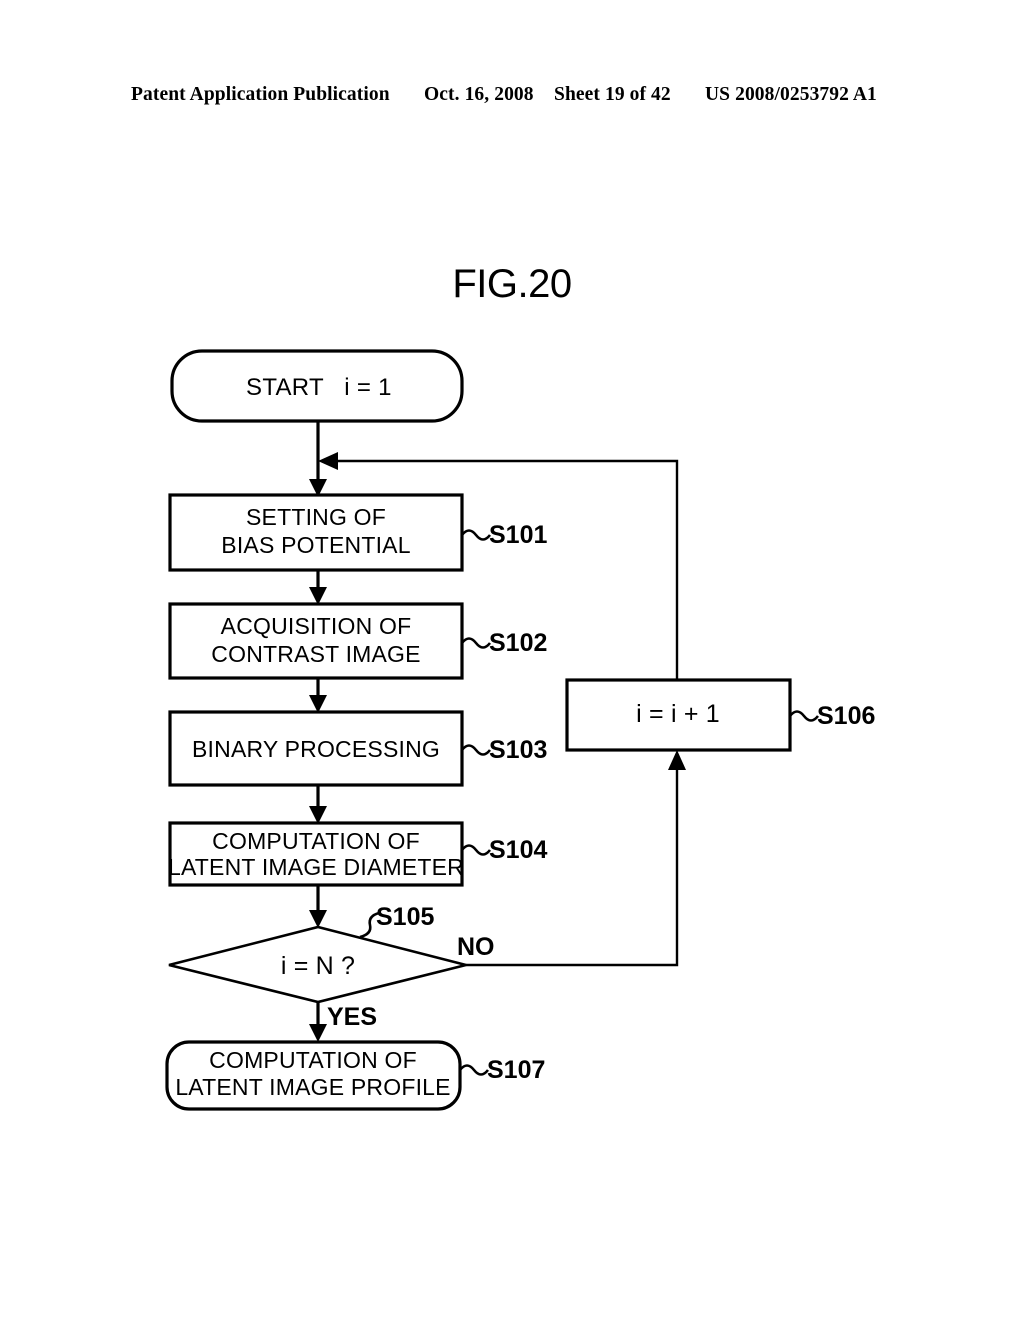 The width and height of the screenshot is (1024, 1320). What do you see at coordinates (677, 760) in the screenshot?
I see `arrowhead-up` at bounding box center [677, 760].